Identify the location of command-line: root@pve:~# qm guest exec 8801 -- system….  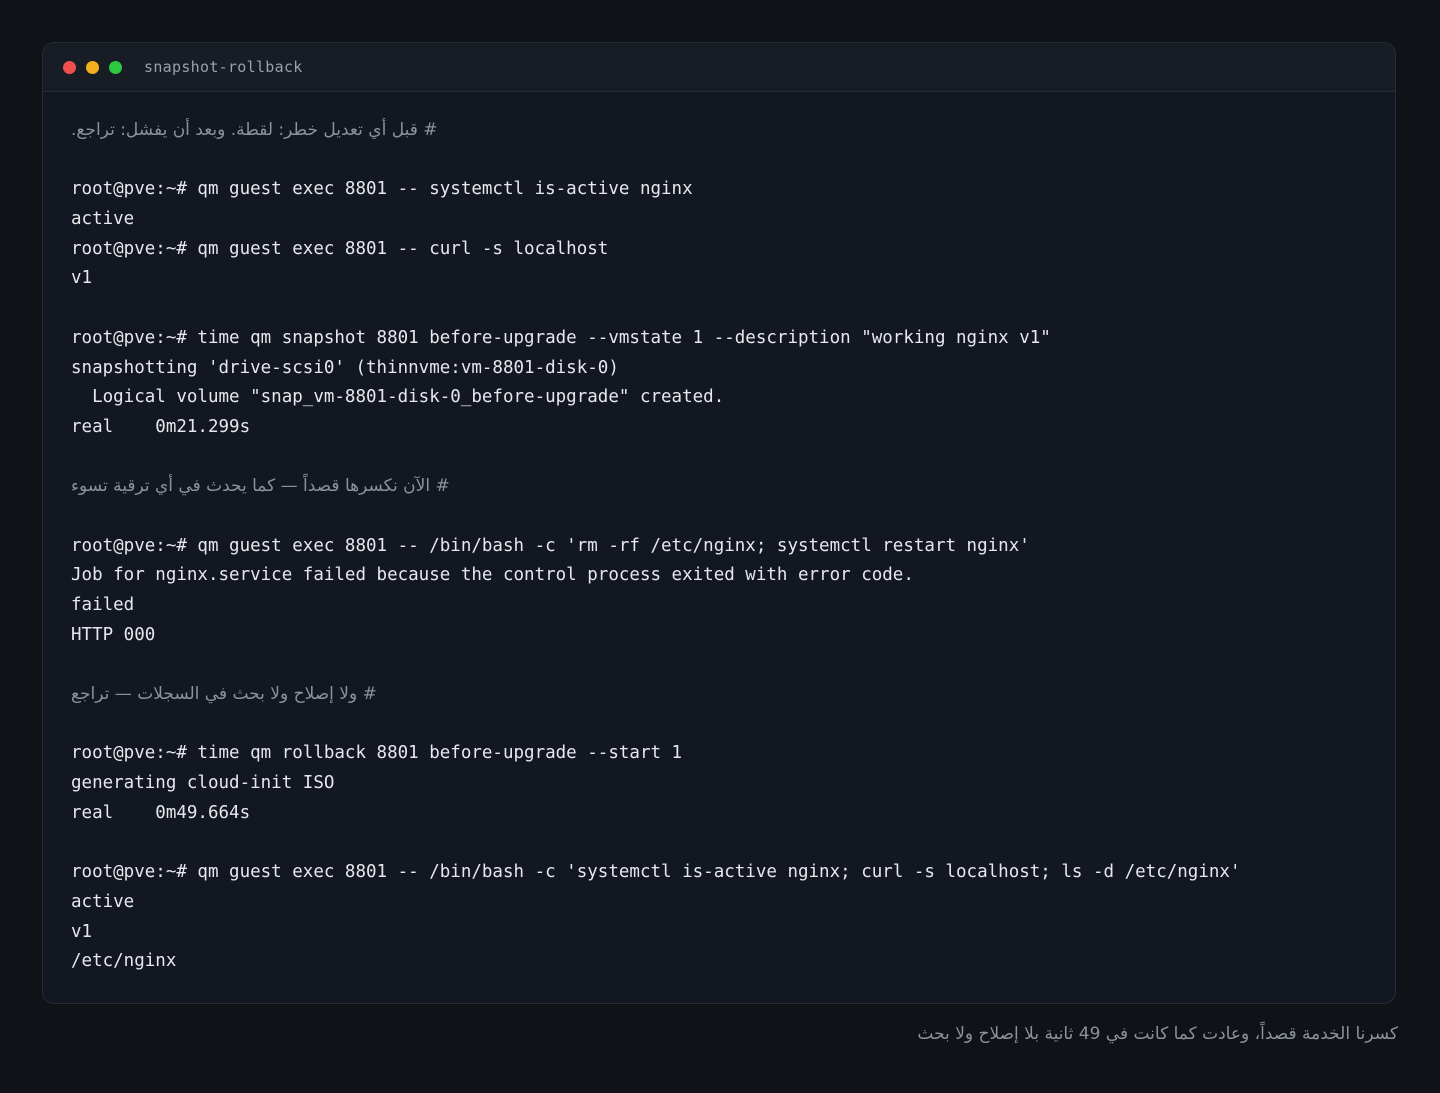
(382, 189).